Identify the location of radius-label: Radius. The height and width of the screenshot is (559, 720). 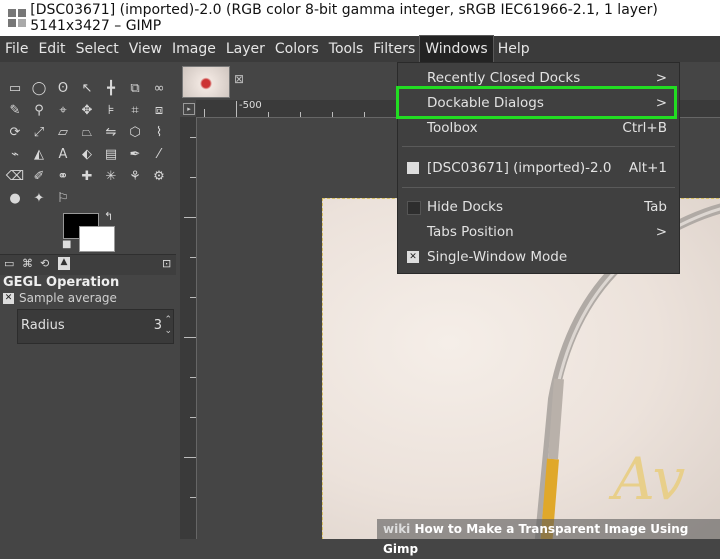
(43, 325).